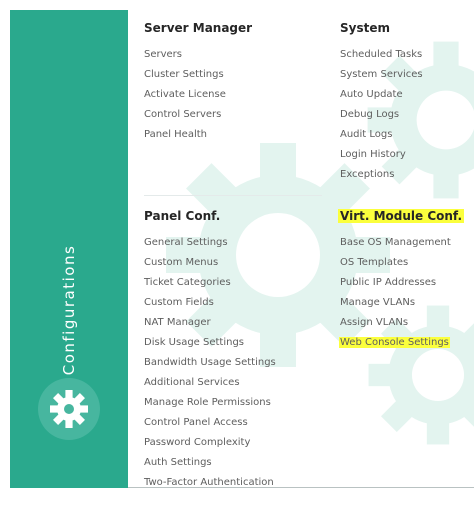 The height and width of the screenshot is (507, 474). Describe the element at coordinates (198, 57) in the screenshot. I see `link-servers: Servers` at that location.